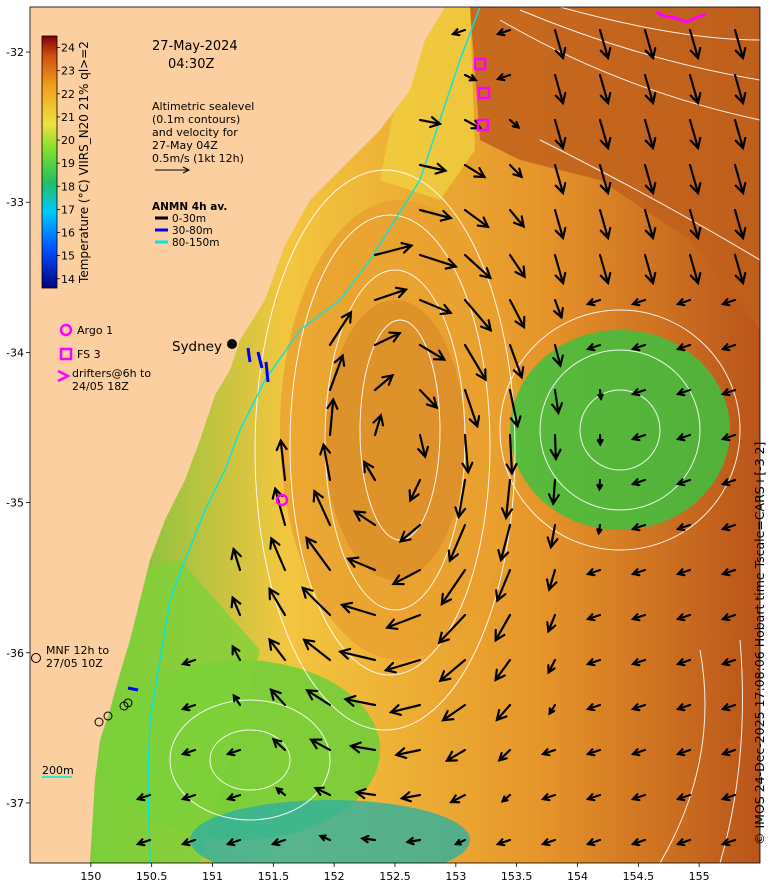  Describe the element at coordinates (15, 52) in the screenshot. I see `y-tick-label: -32` at that location.